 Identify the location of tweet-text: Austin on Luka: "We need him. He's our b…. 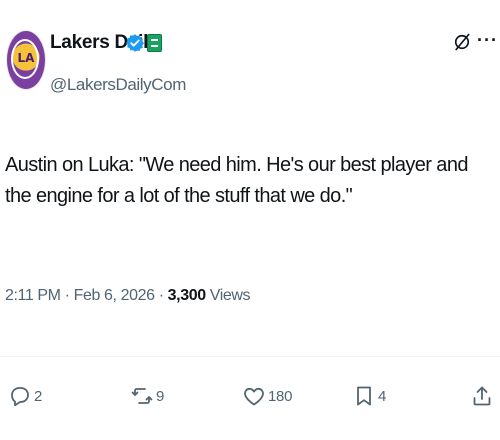
(236, 180).